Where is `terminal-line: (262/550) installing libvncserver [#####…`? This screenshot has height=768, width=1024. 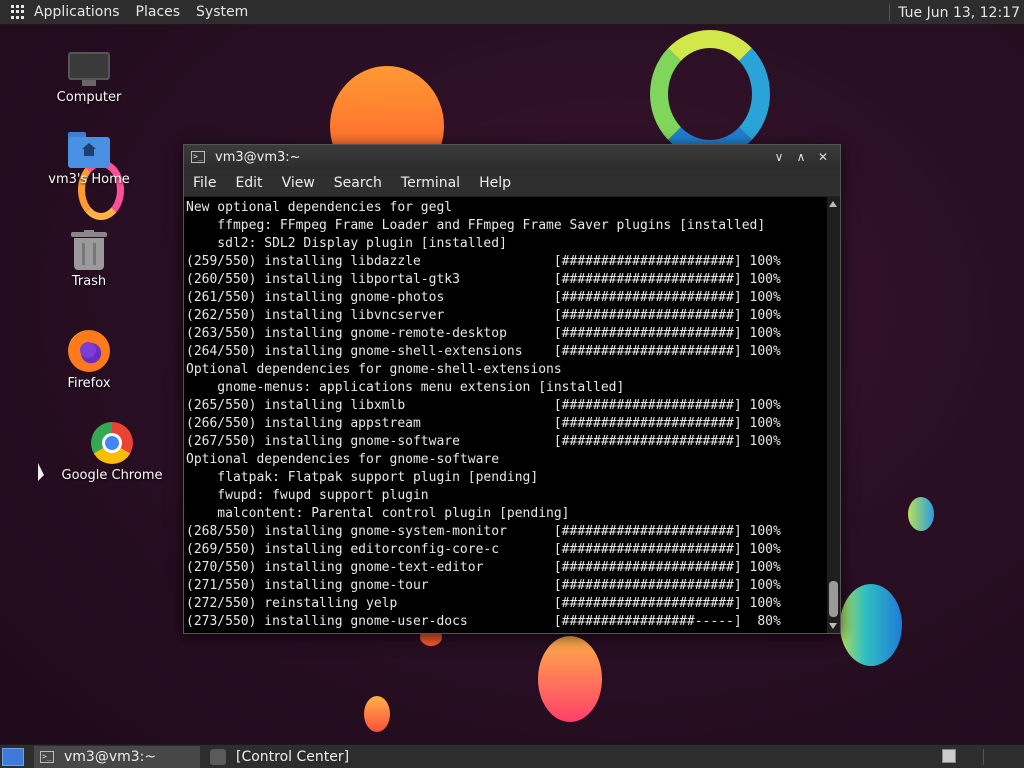 terminal-line: (262/550) installing libvncserver [#####… is located at coordinates (483, 315).